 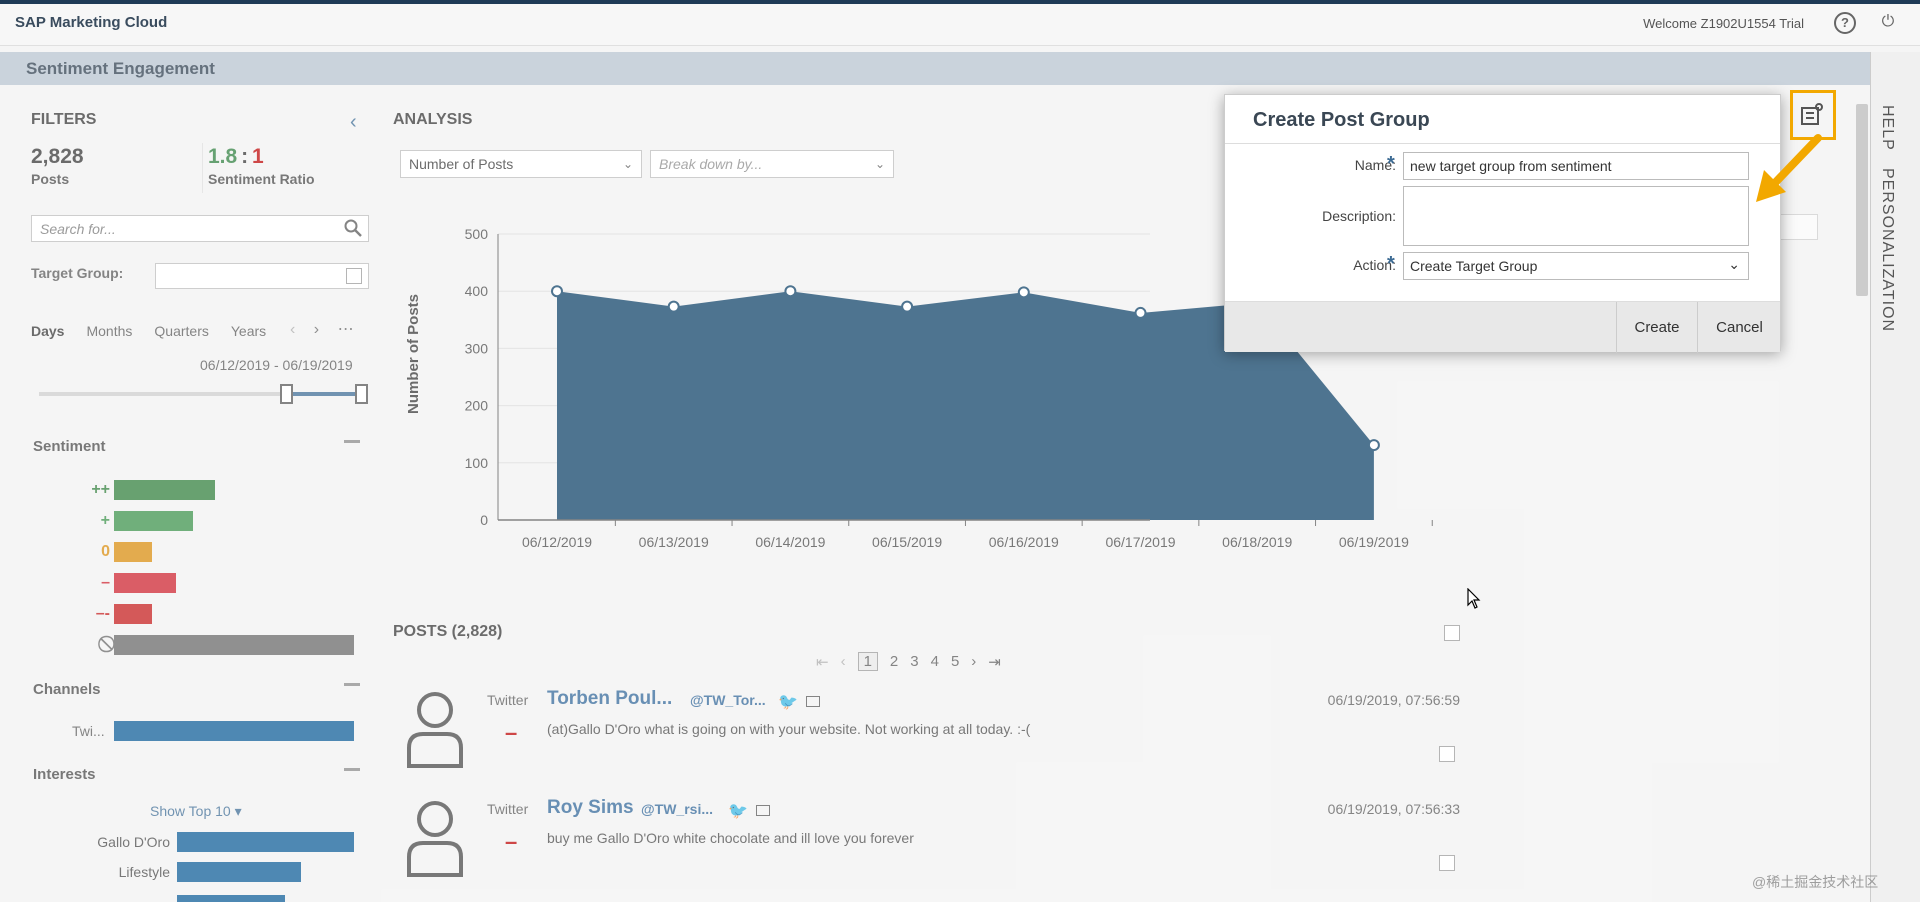 I want to click on measure-select: Number of Posts ⌄, so click(x=521, y=164).